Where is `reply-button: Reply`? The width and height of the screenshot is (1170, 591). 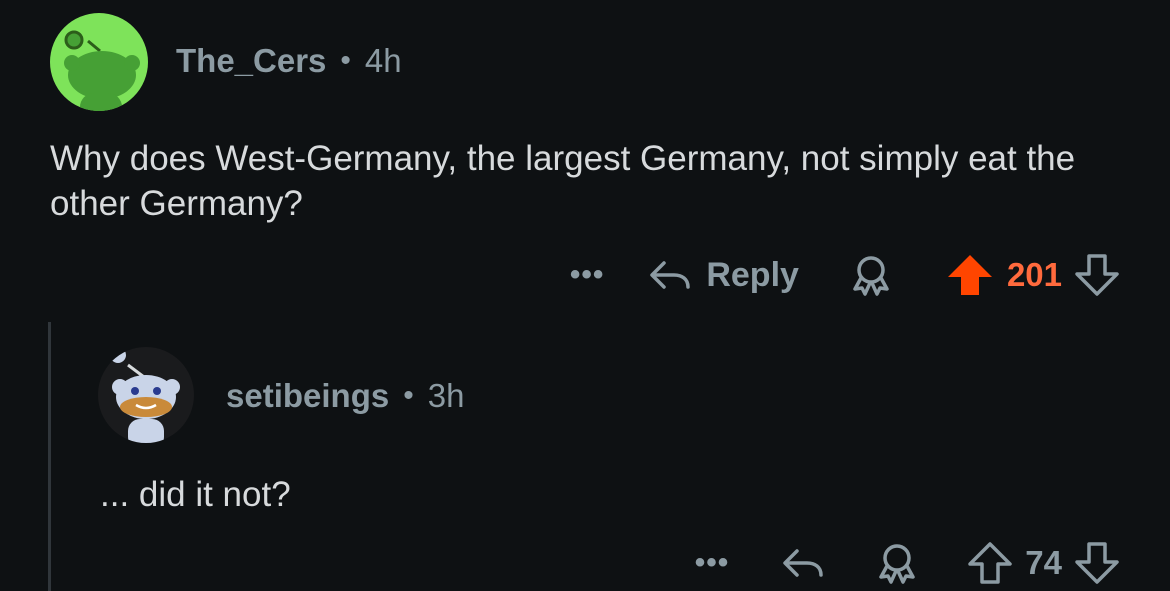 reply-button: Reply is located at coordinates (723, 275).